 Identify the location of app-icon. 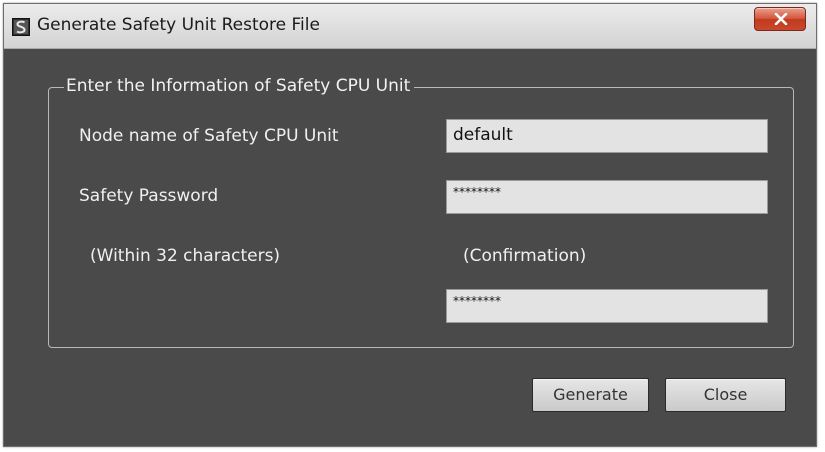
(21, 27).